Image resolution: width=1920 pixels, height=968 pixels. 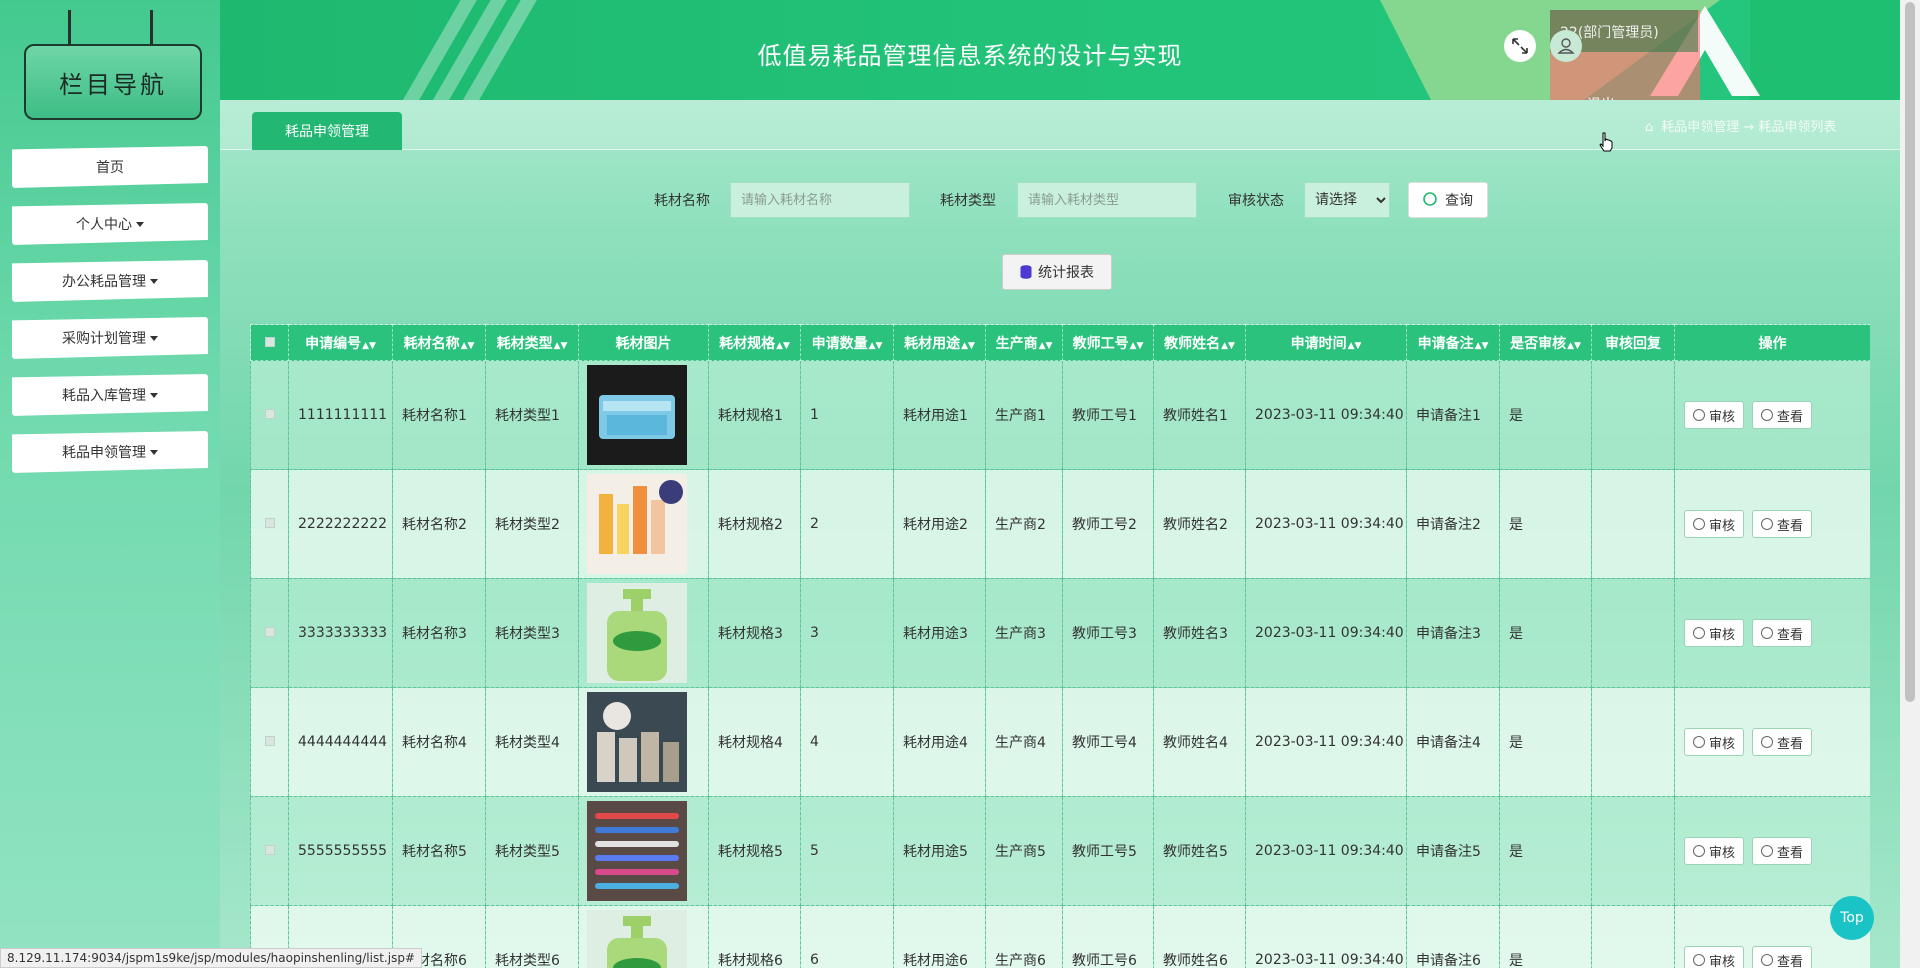 What do you see at coordinates (1453, 342) in the screenshot?
I see `column-header: 申请备注▲▼` at bounding box center [1453, 342].